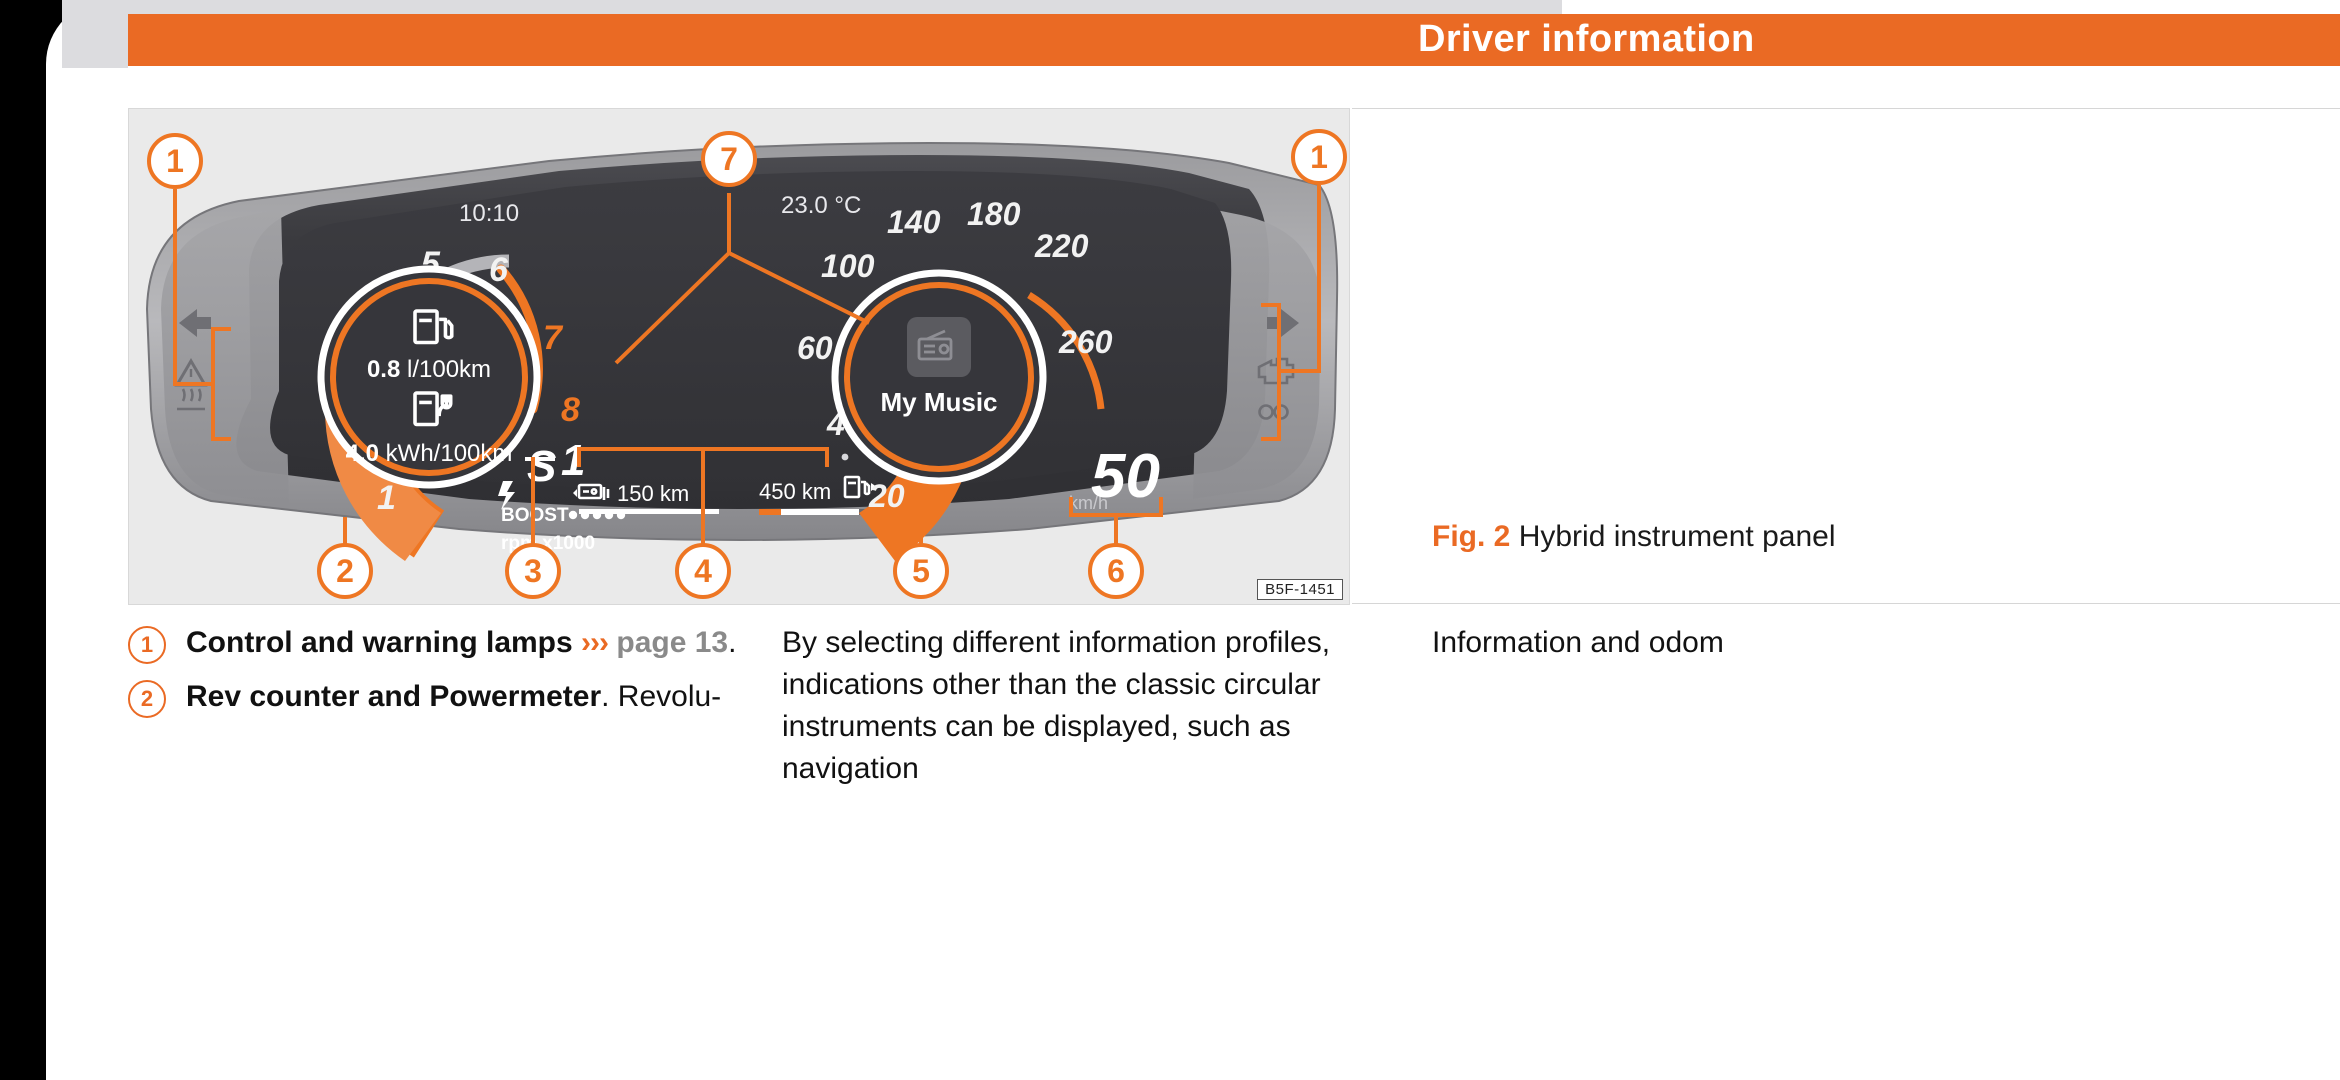 The image size is (2340, 1080). Describe the element at coordinates (379, 642) in the screenshot. I see `legend-bold-text: Control and warning lamps` at that location.